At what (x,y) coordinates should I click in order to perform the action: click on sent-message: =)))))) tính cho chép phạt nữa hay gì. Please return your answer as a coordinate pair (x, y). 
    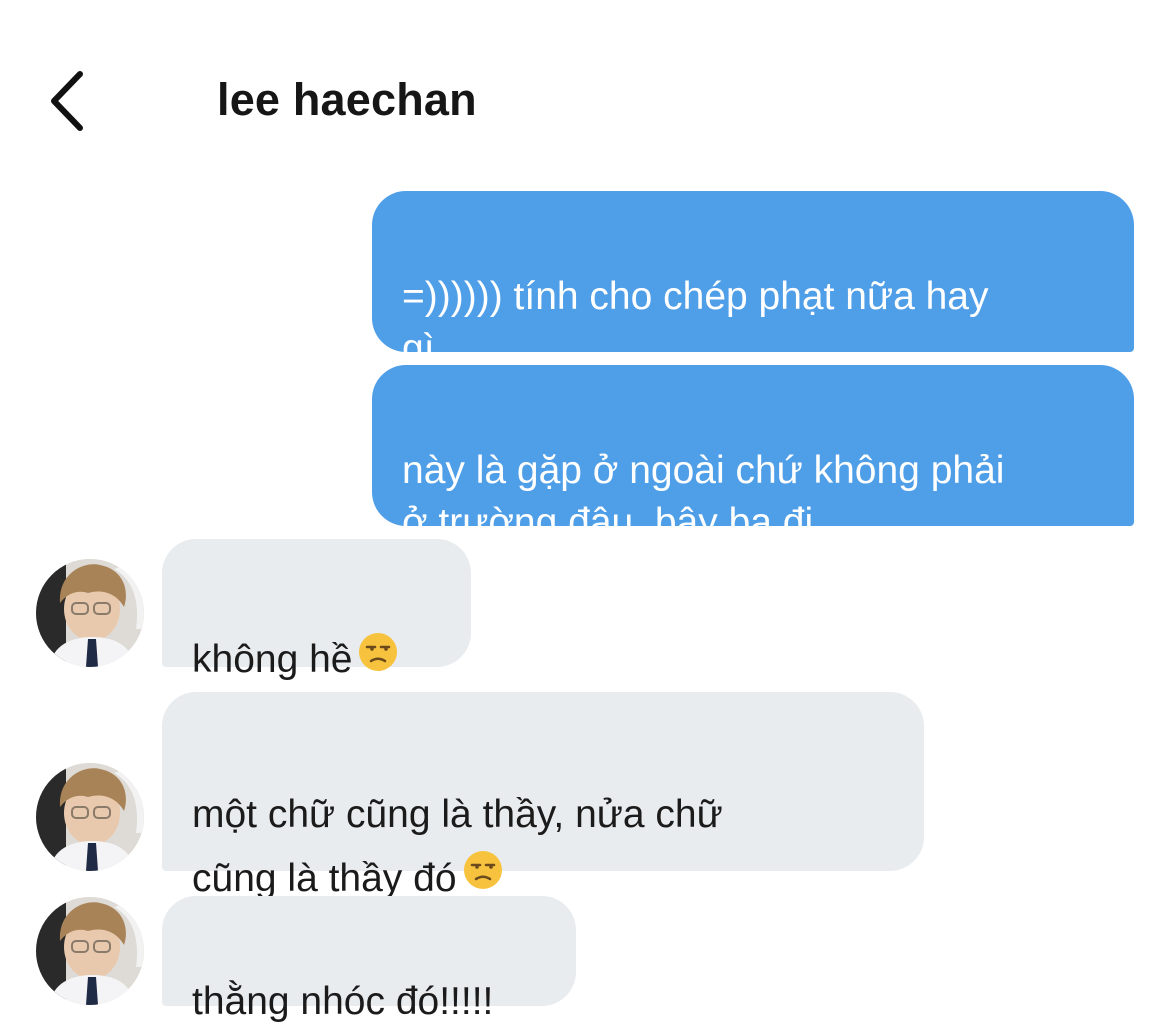
    Looking at the image, I should click on (753, 280).